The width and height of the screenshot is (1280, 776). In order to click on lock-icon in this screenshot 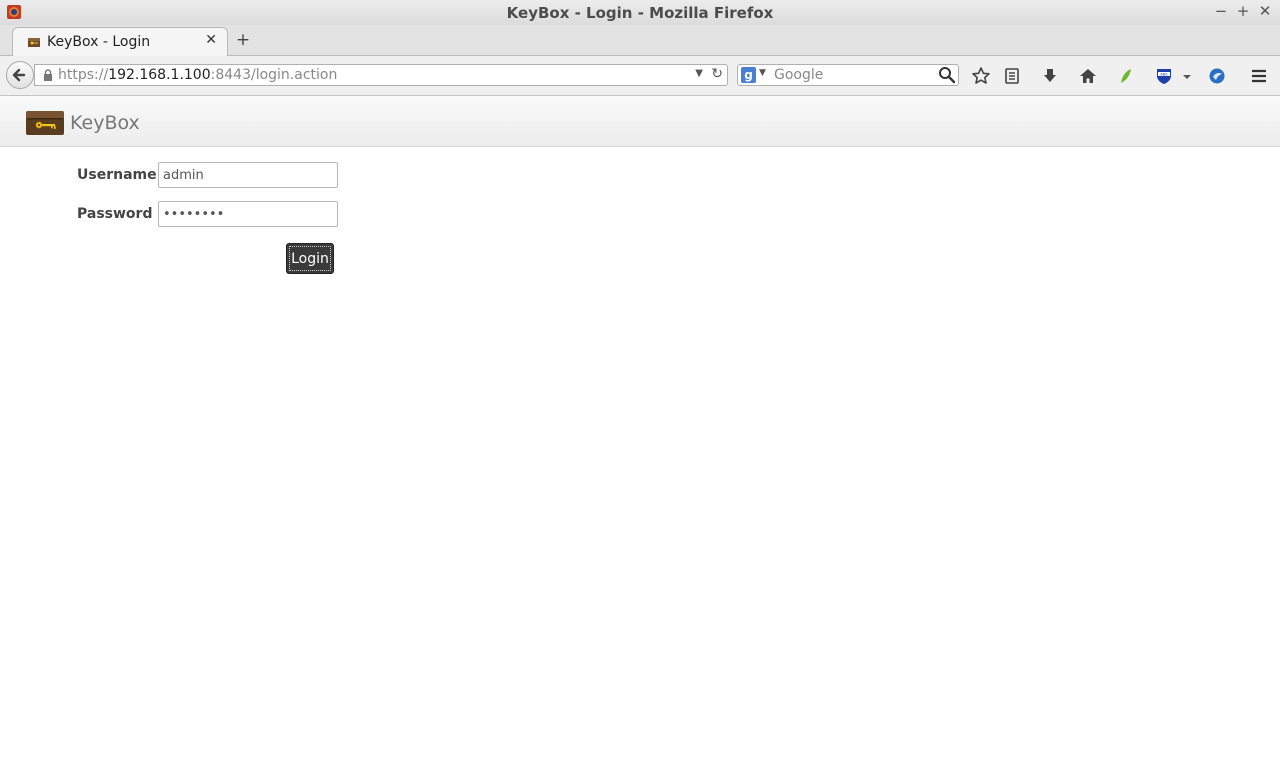, I will do `click(48, 75)`.